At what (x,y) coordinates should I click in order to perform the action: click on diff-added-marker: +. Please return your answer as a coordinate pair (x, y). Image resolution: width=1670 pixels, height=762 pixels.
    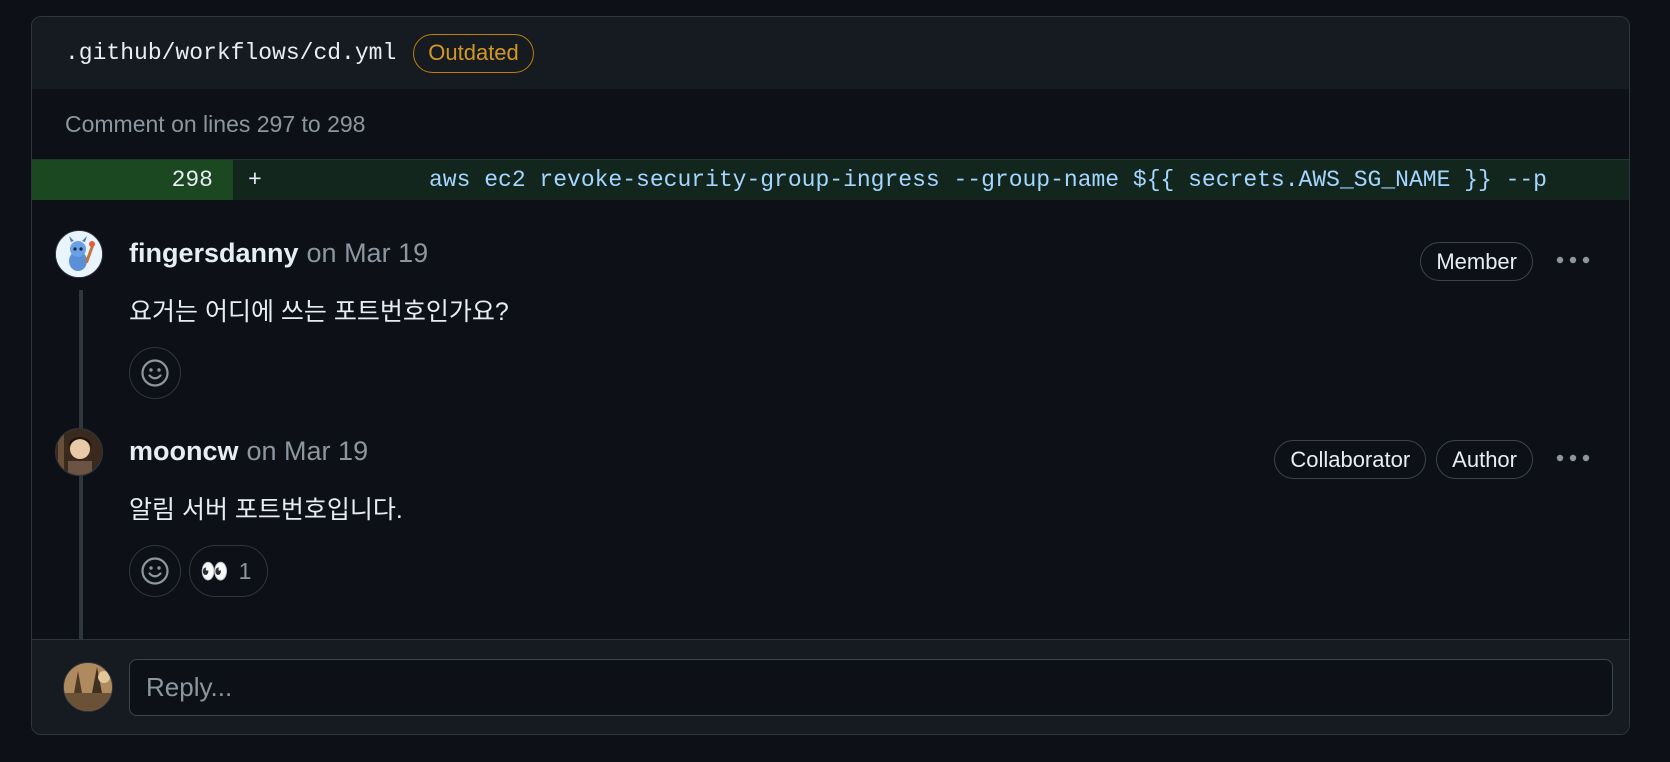
    Looking at the image, I should click on (255, 180).